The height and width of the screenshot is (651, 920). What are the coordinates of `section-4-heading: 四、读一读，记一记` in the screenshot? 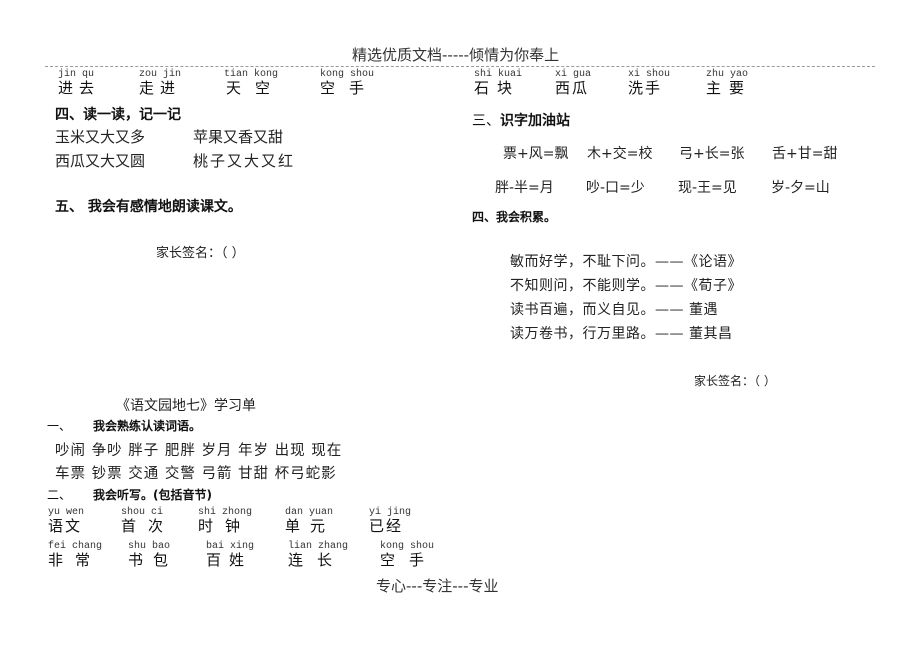 It's located at (118, 115).